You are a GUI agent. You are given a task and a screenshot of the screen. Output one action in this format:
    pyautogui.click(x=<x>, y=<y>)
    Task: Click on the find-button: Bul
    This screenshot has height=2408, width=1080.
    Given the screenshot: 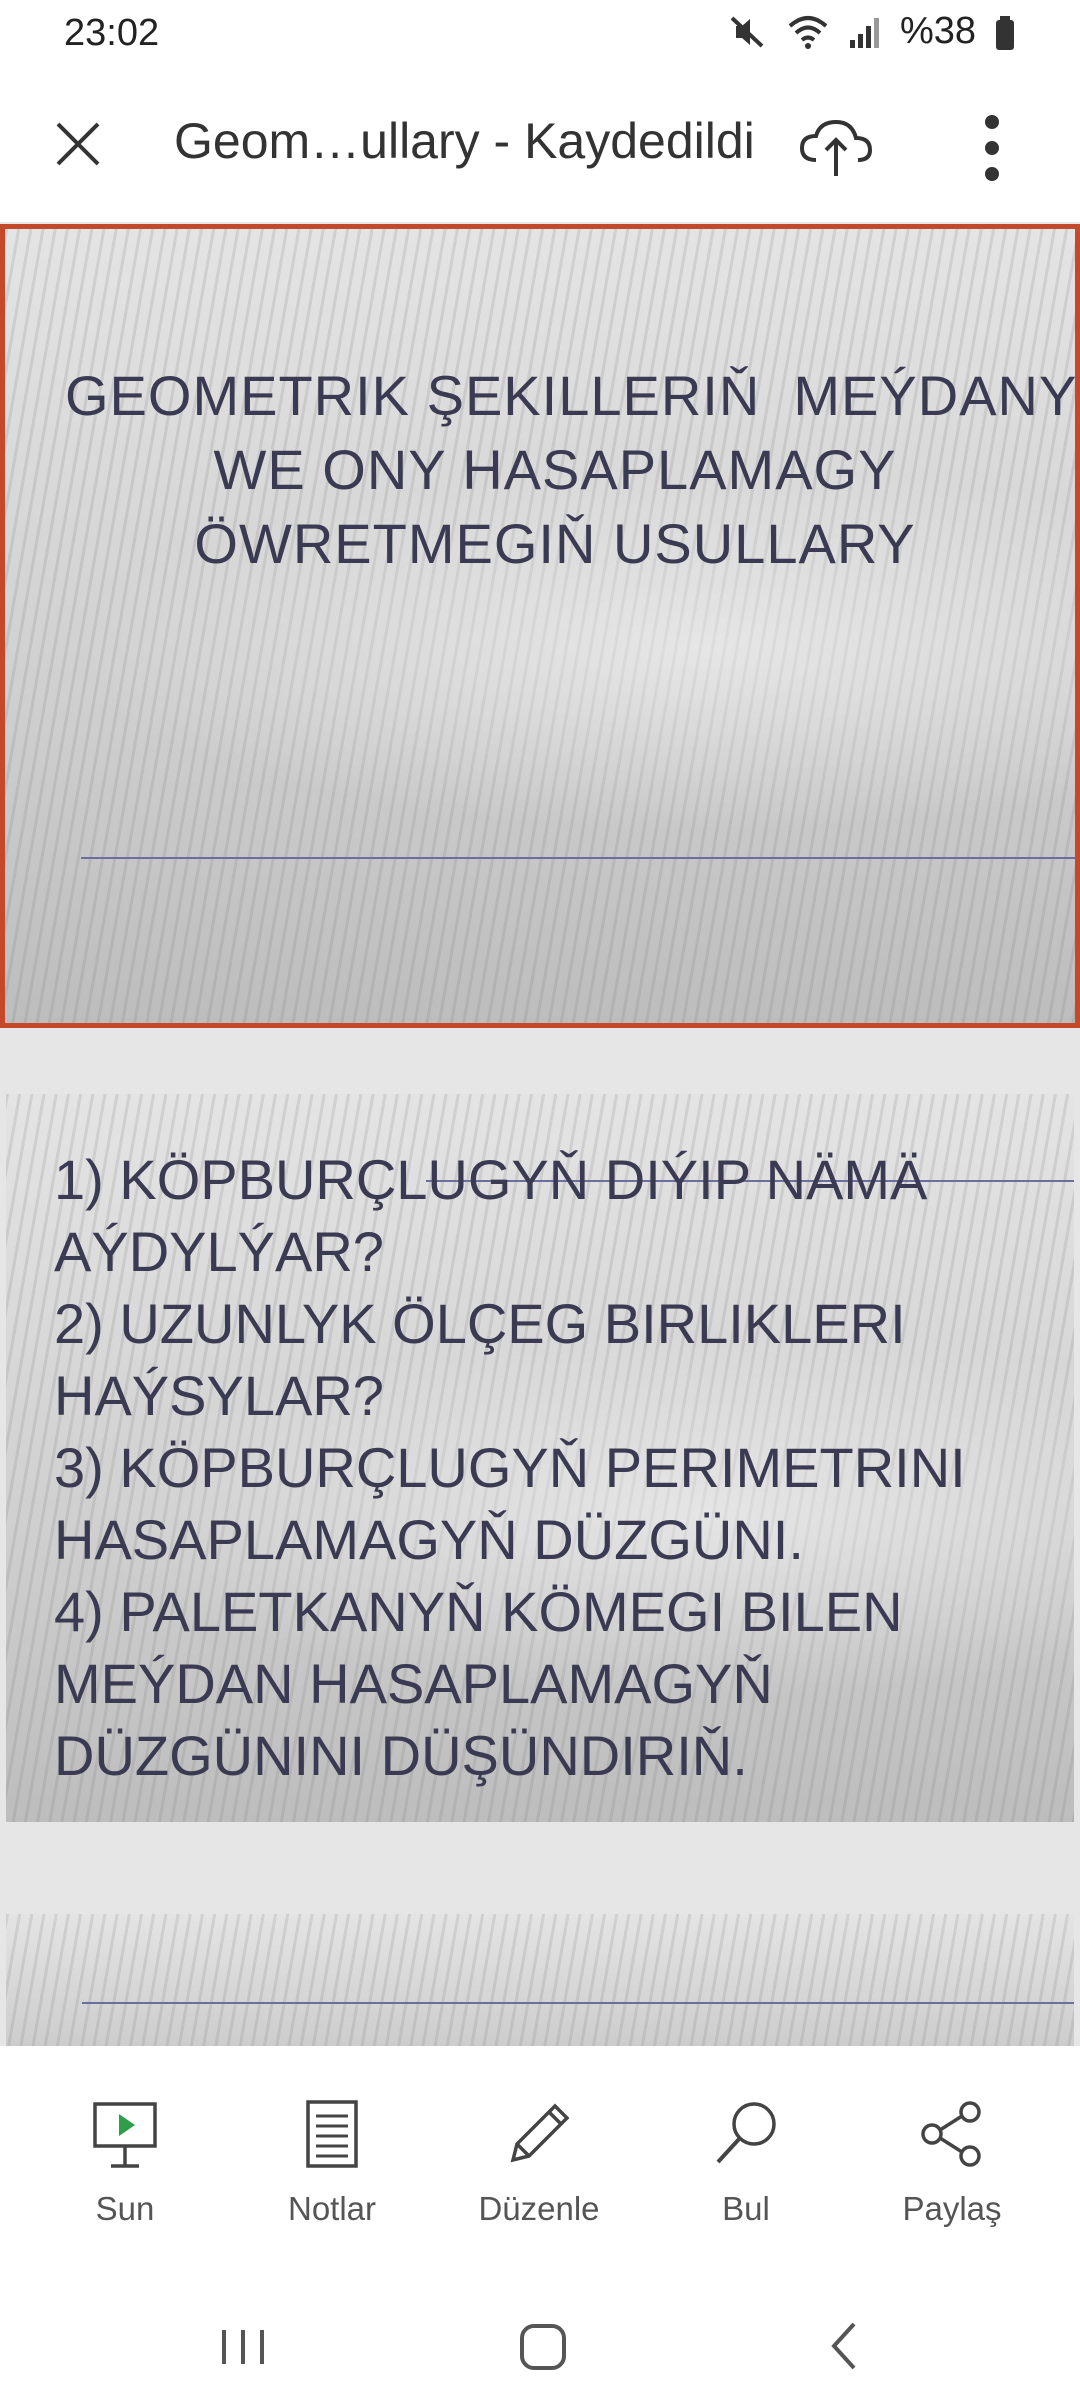 What is the action you would take?
    pyautogui.click(x=746, y=2162)
    